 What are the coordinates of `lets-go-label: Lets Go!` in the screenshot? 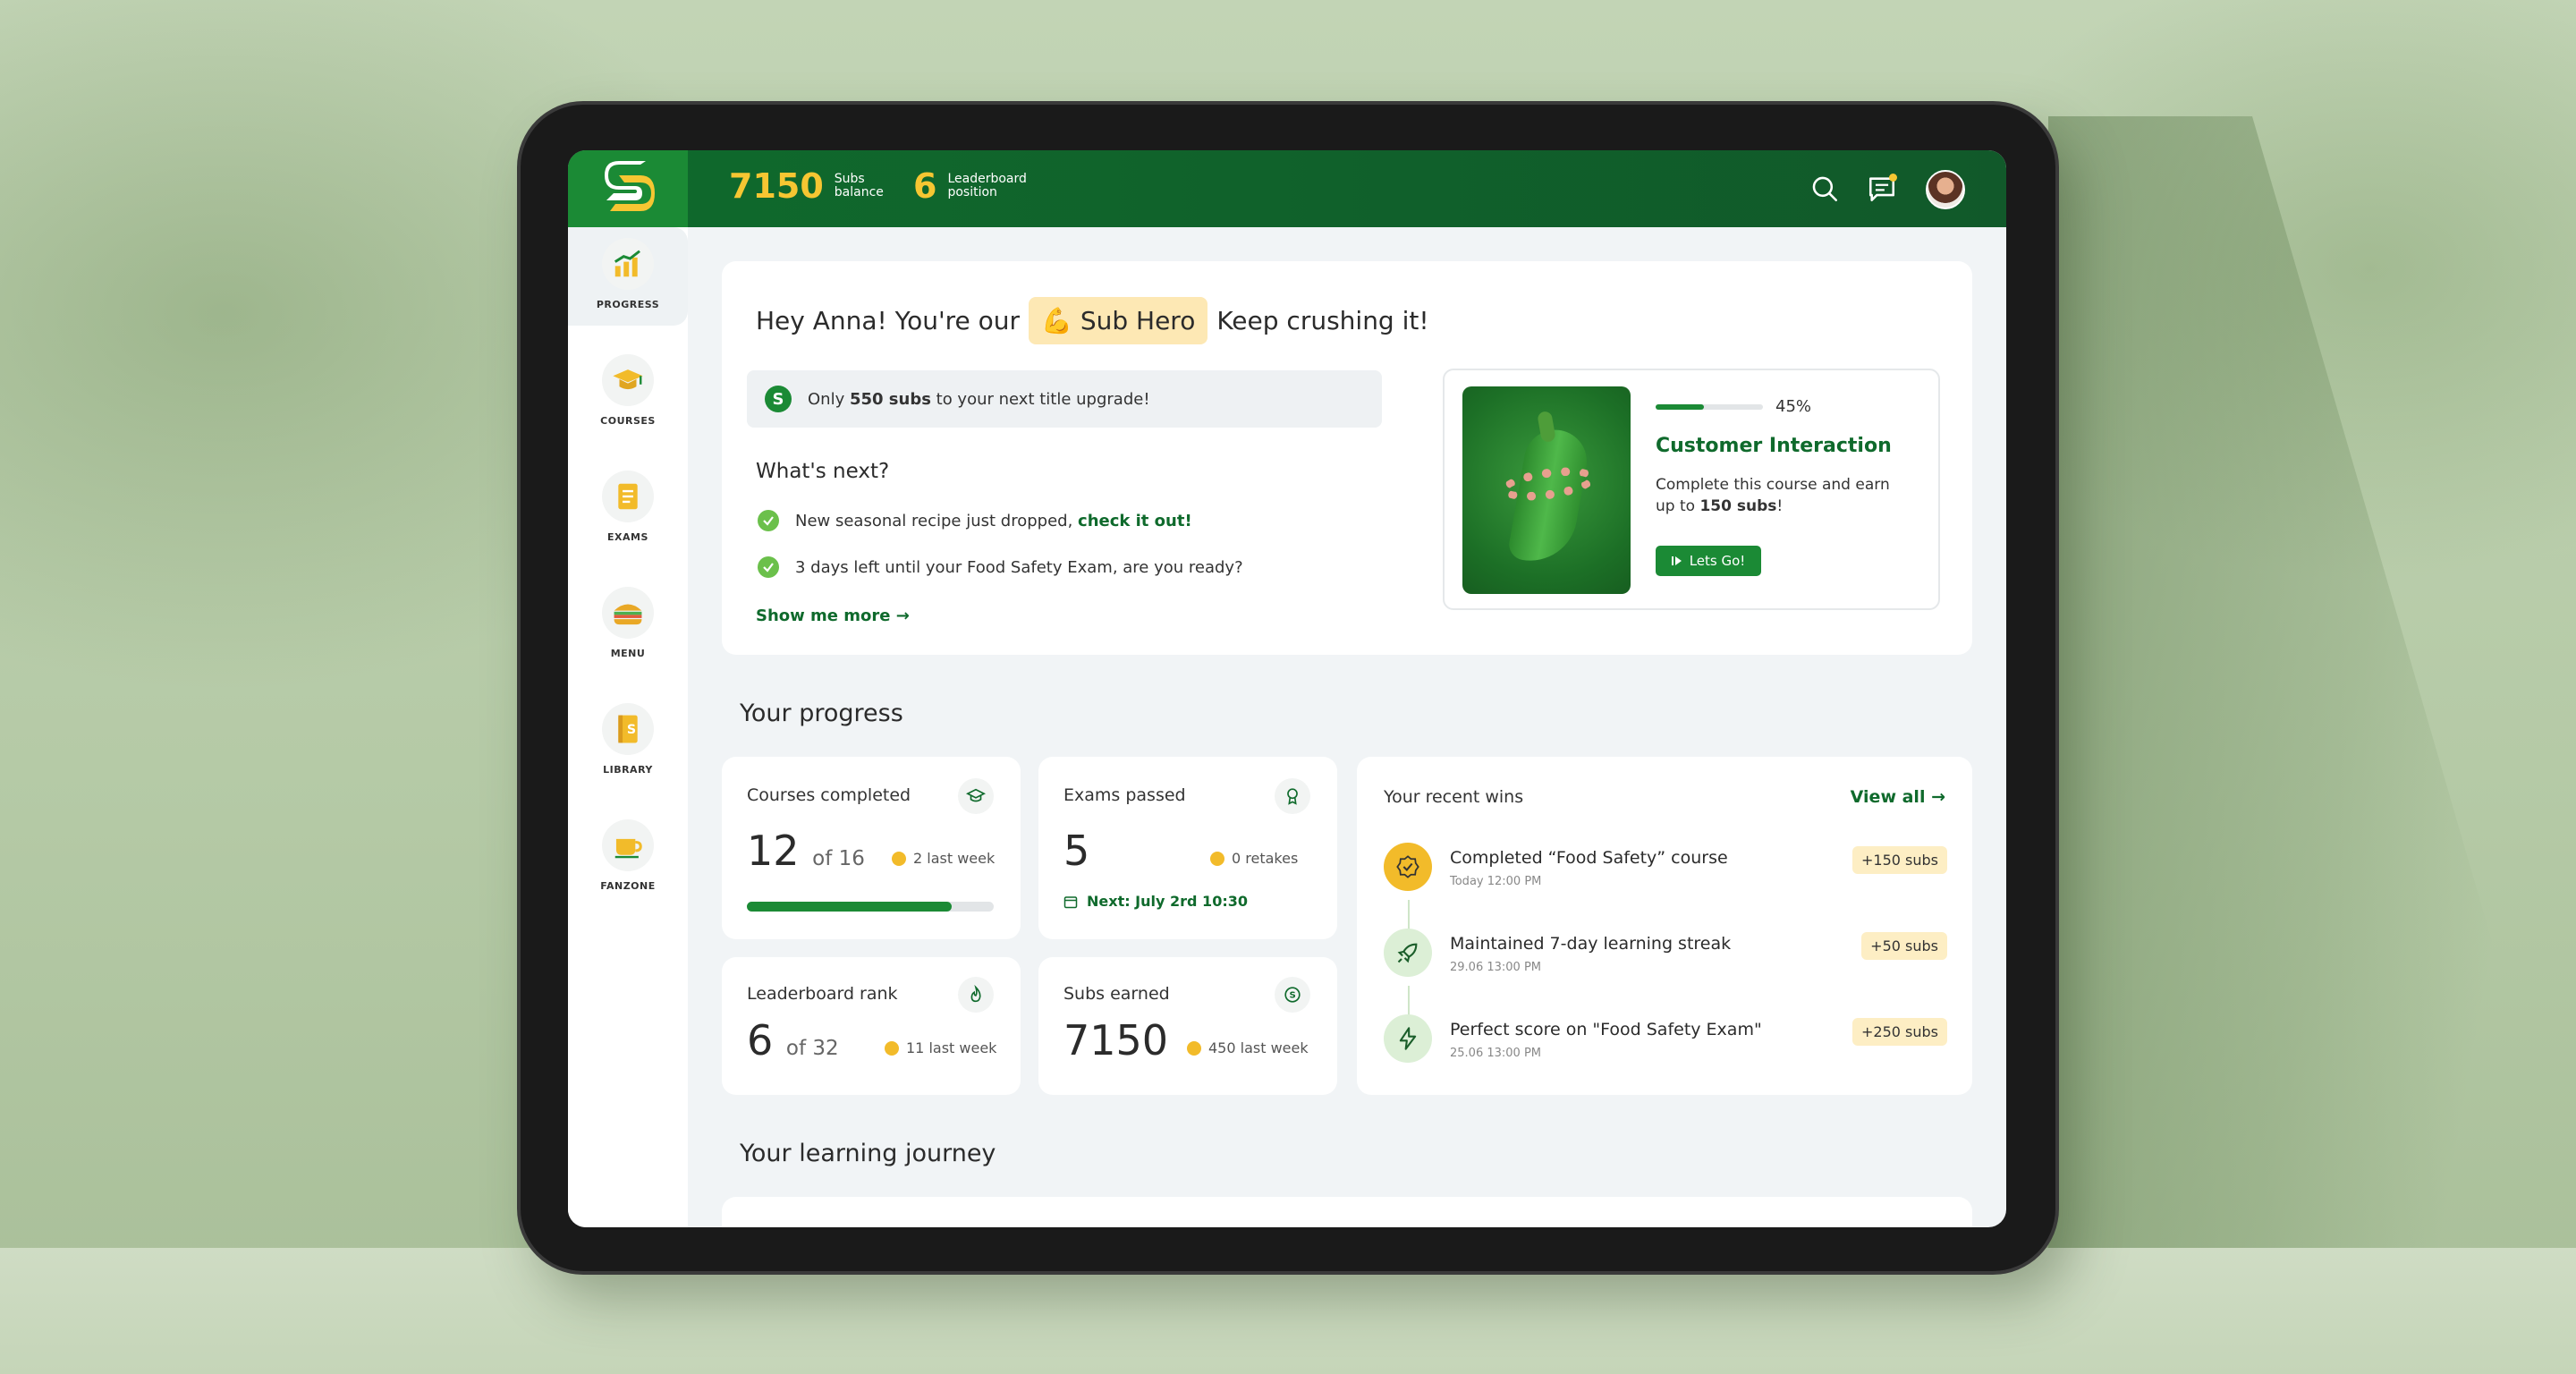 It's located at (1717, 561).